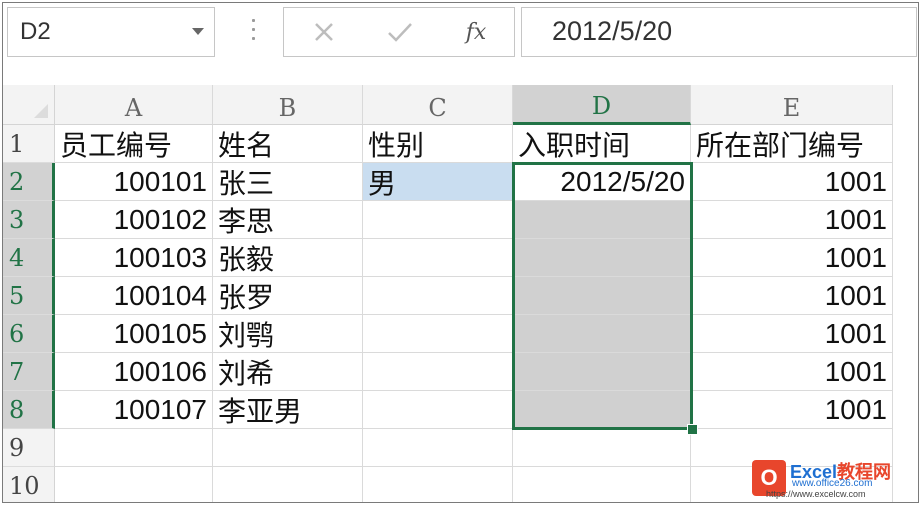 The image size is (923, 507). What do you see at coordinates (438, 334) in the screenshot?
I see `cell-c6` at bounding box center [438, 334].